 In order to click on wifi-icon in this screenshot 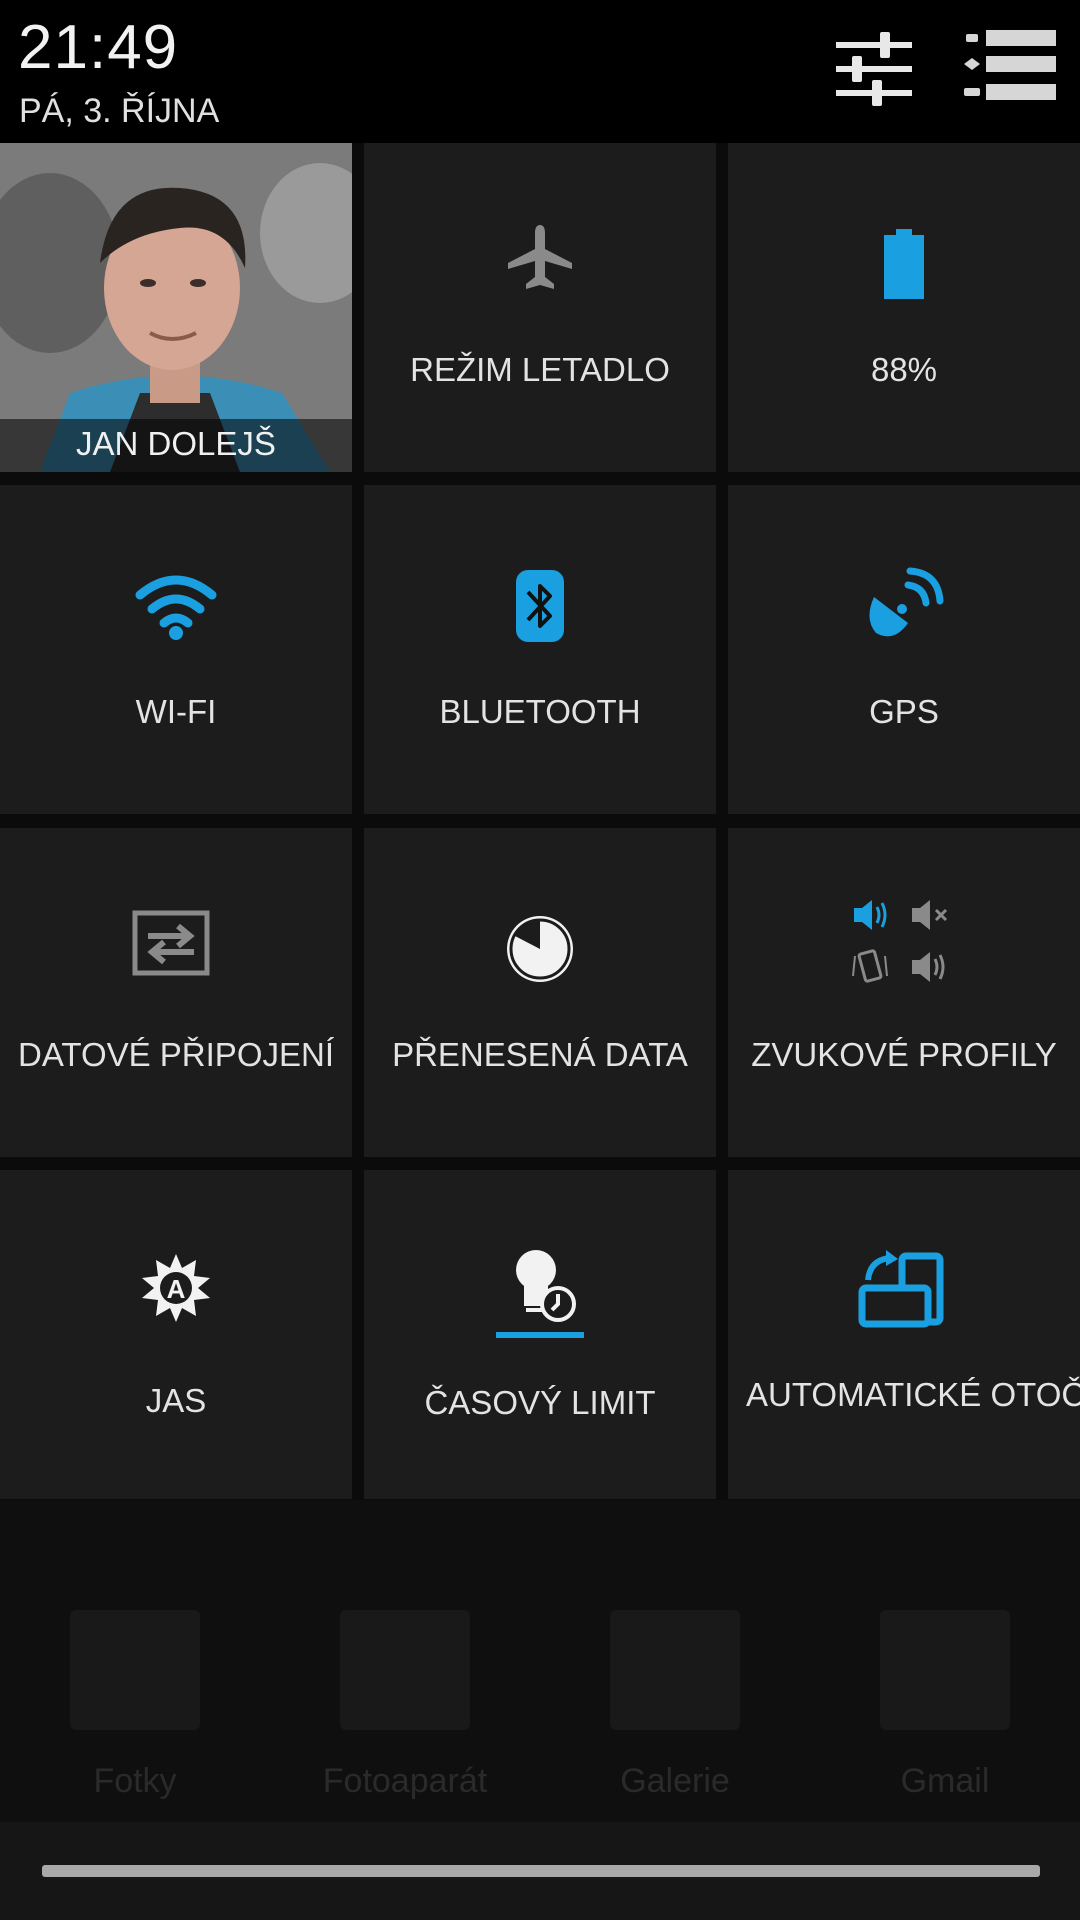, I will do `click(176, 607)`.